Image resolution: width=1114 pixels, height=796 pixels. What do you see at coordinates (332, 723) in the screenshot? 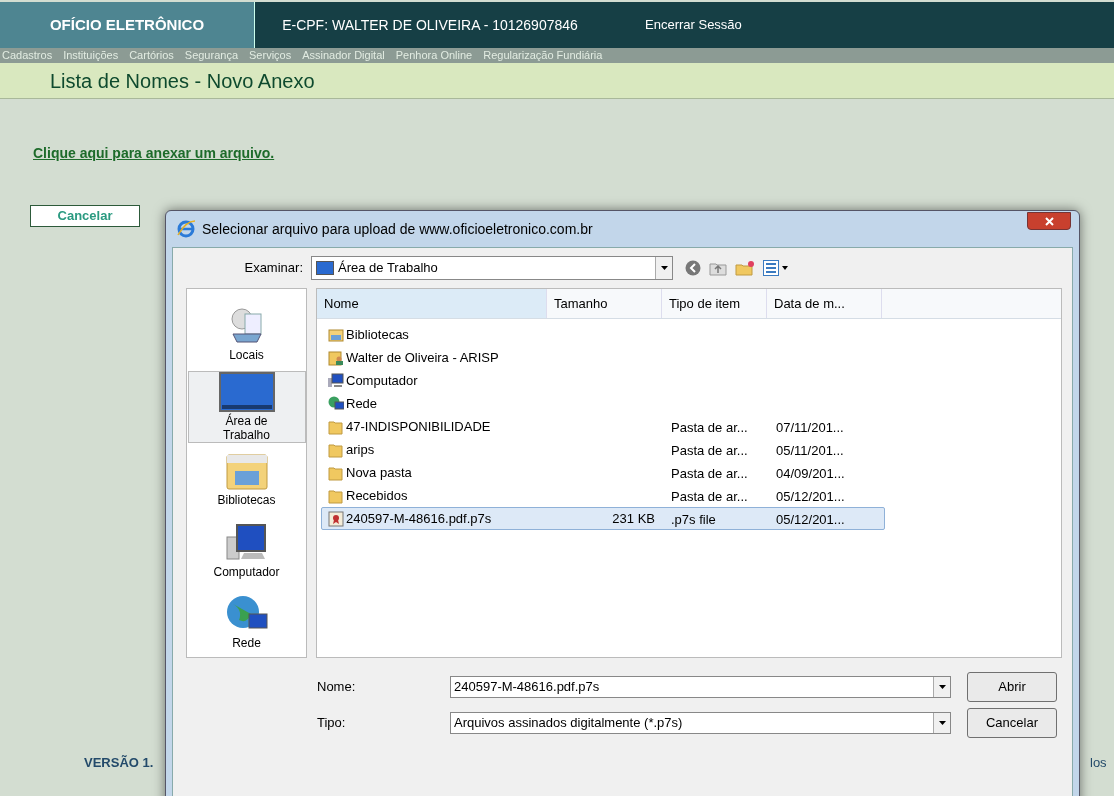
I see `filetype-label: Tipo:` at bounding box center [332, 723].